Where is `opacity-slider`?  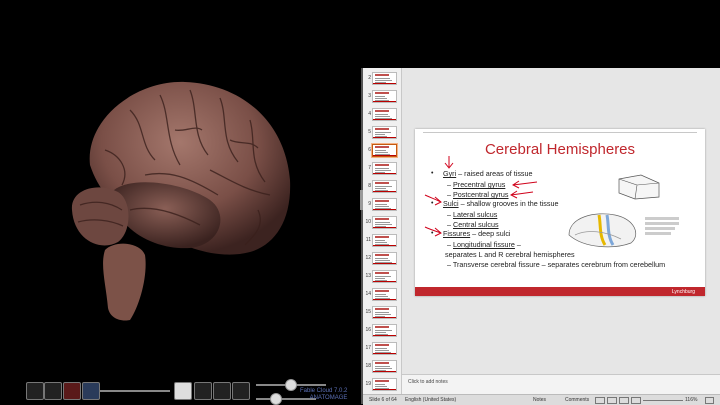 opacity-slider is located at coordinates (135, 391).